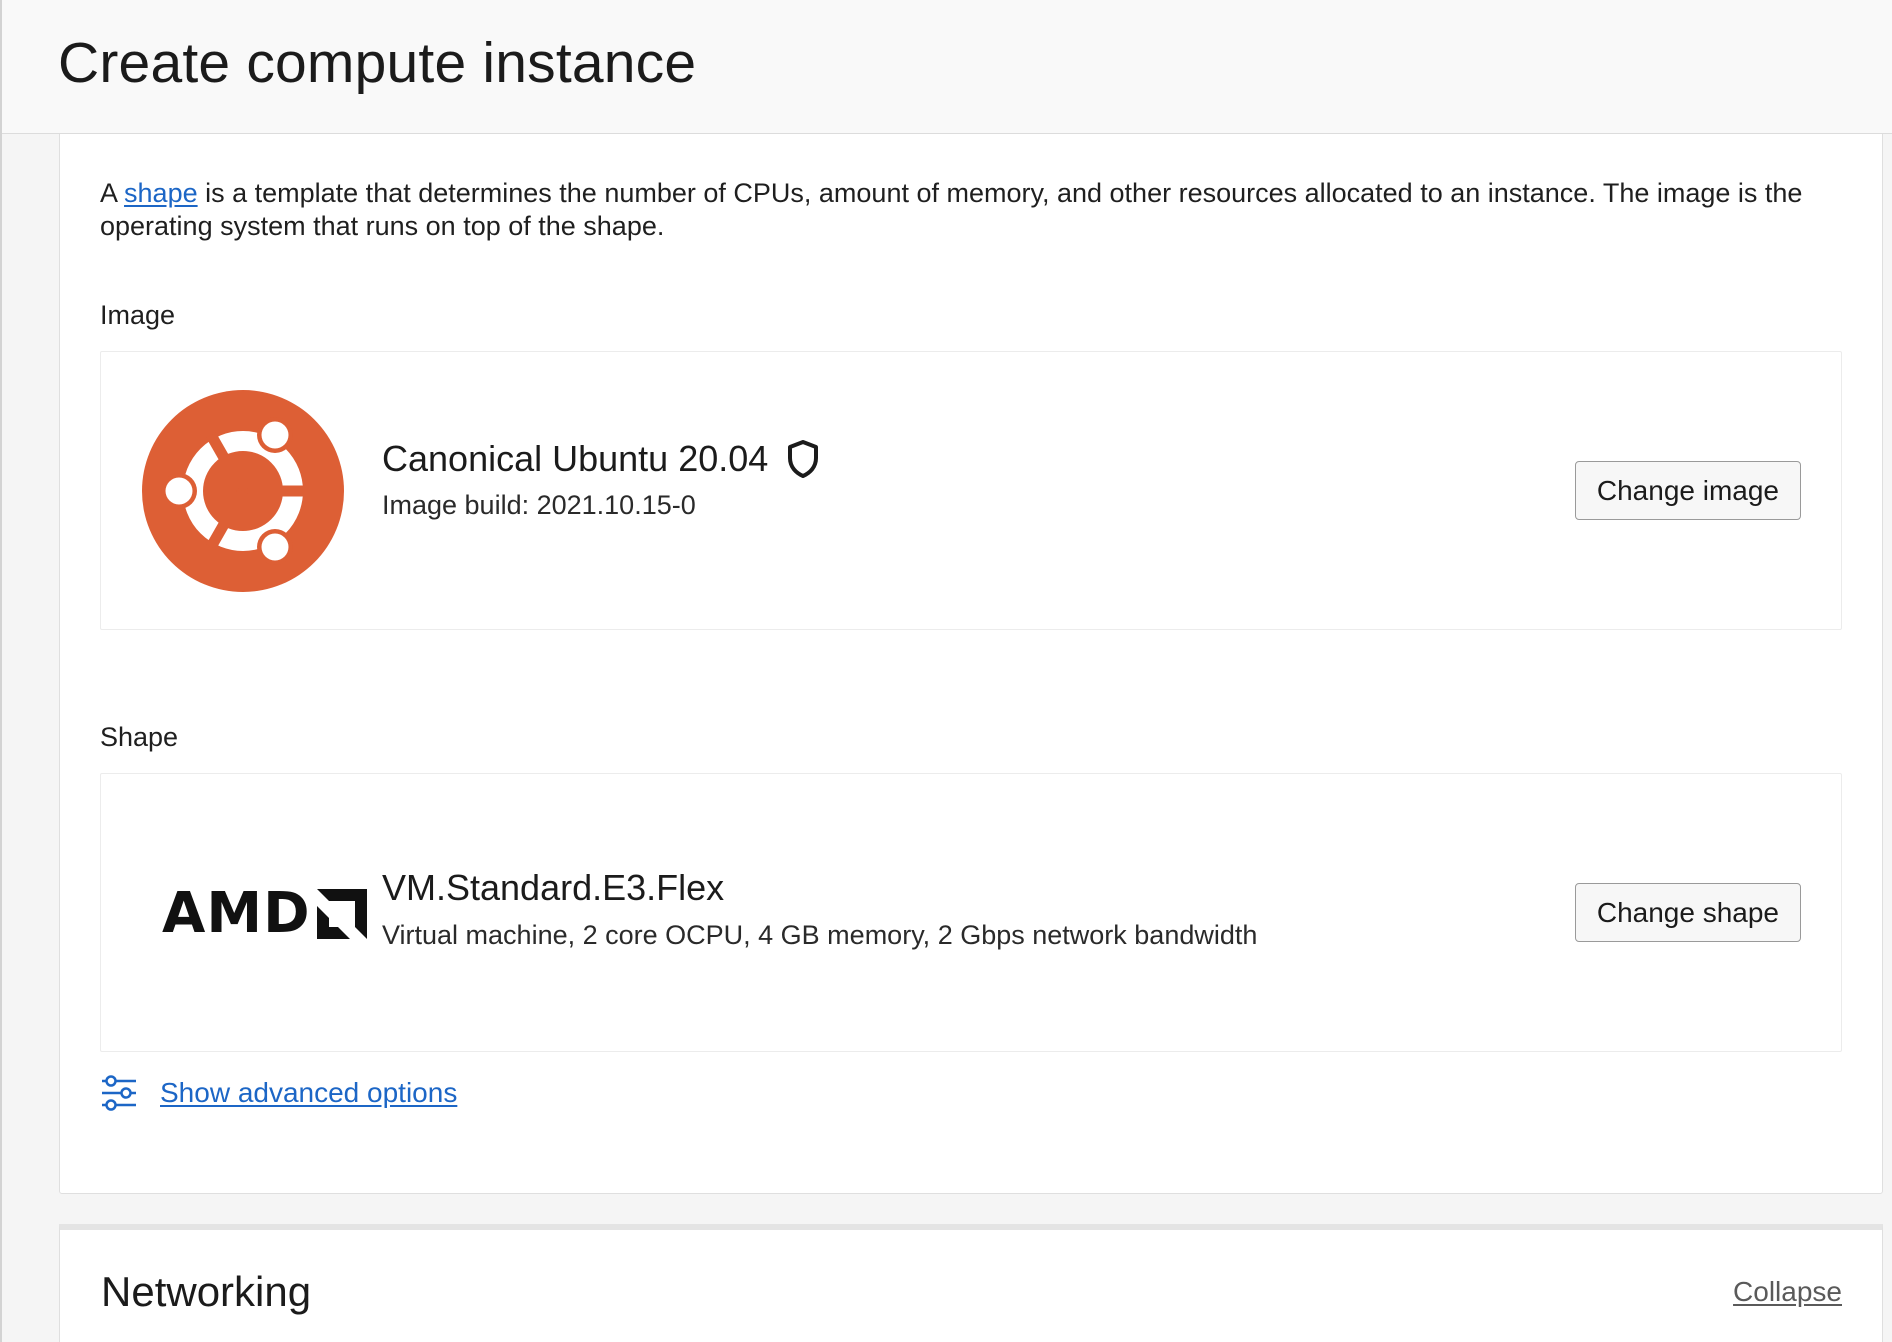 Image resolution: width=1892 pixels, height=1342 pixels. I want to click on image-name: Canonical Ubuntu 20.04, so click(575, 458).